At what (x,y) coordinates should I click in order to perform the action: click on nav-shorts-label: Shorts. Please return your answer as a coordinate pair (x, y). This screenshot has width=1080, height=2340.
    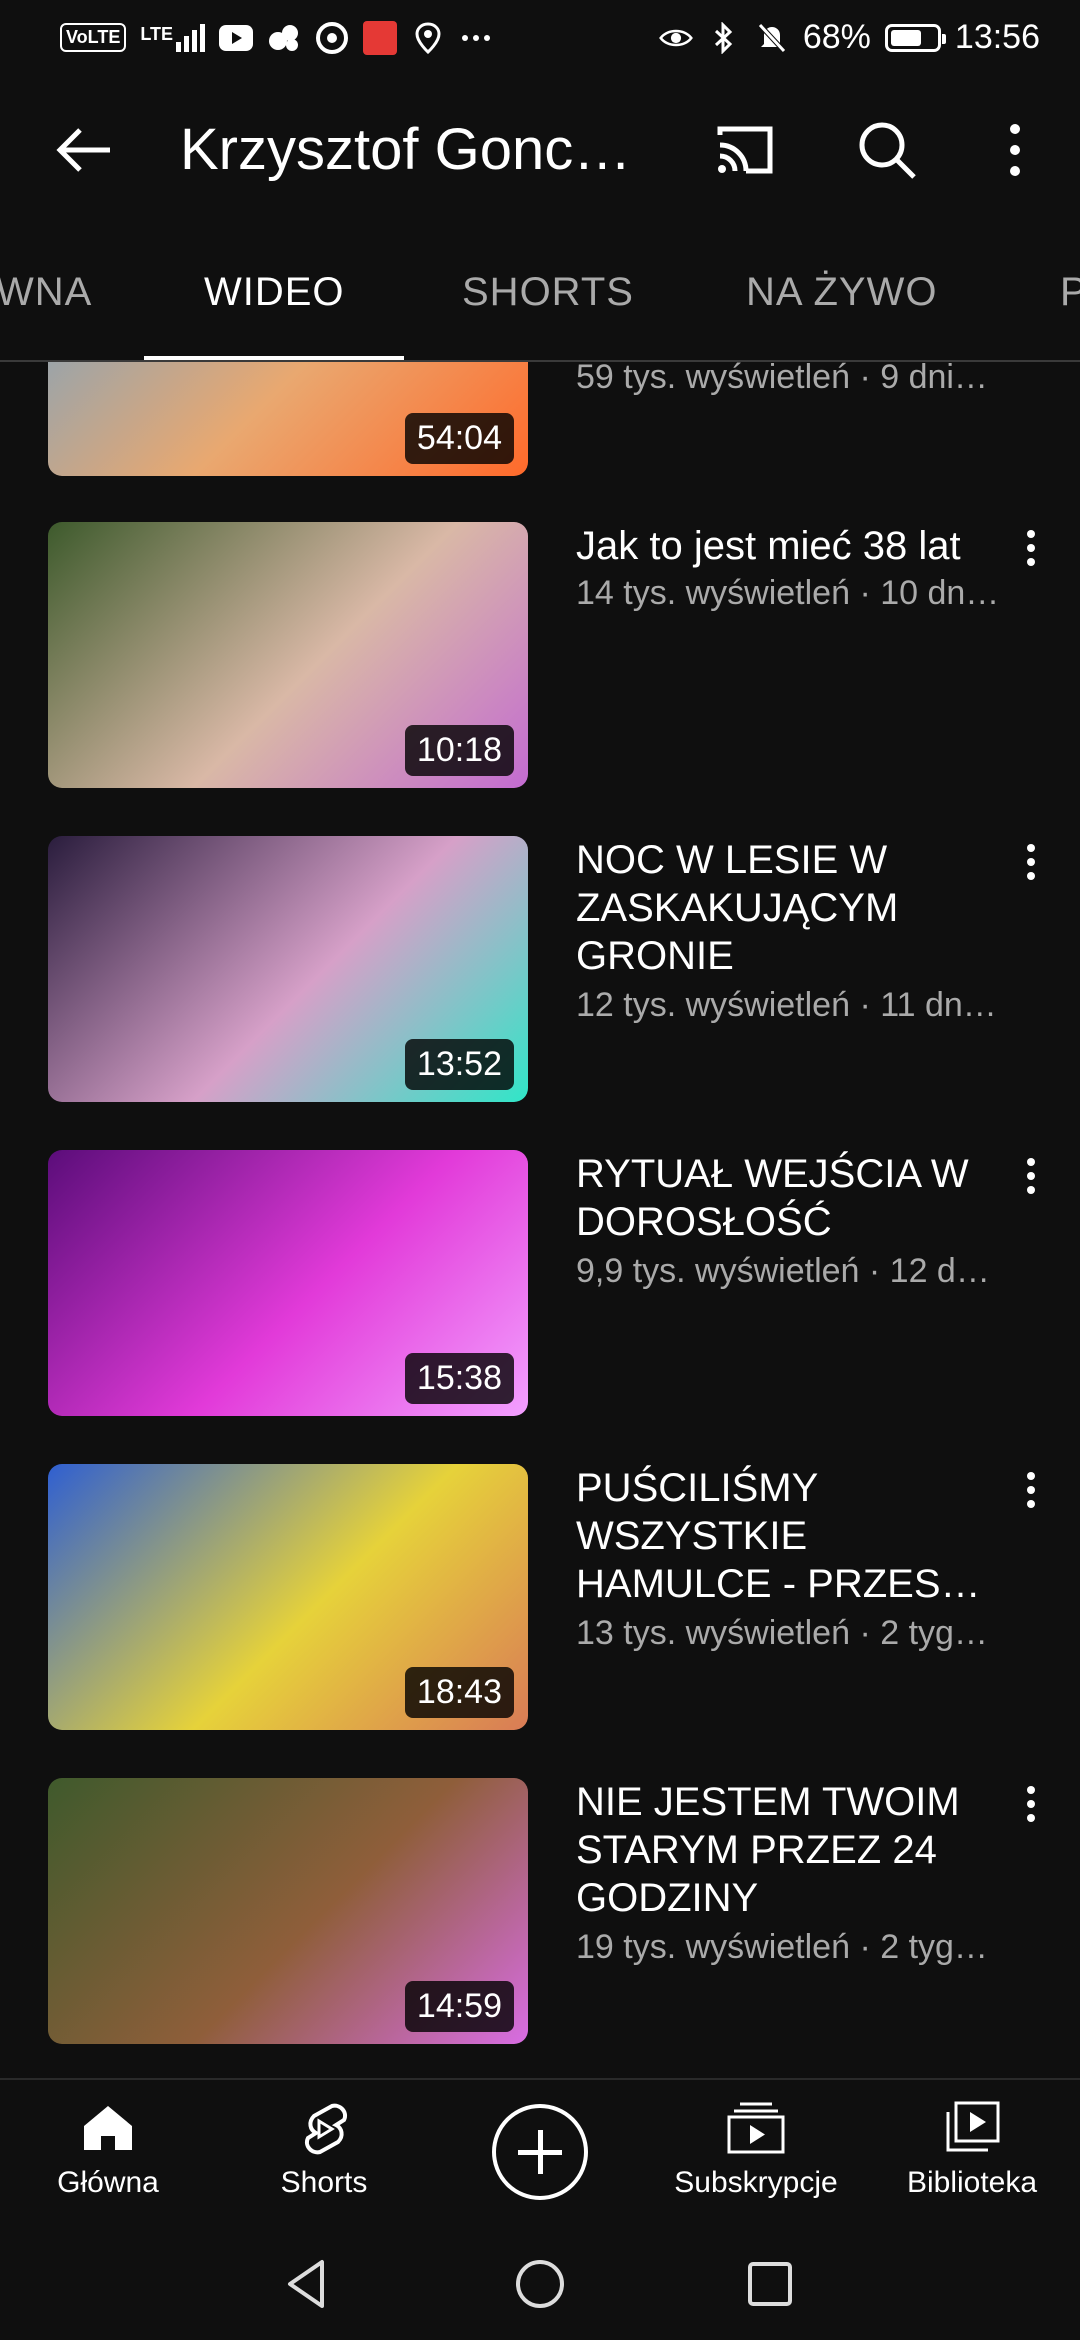
    Looking at the image, I should click on (324, 2182).